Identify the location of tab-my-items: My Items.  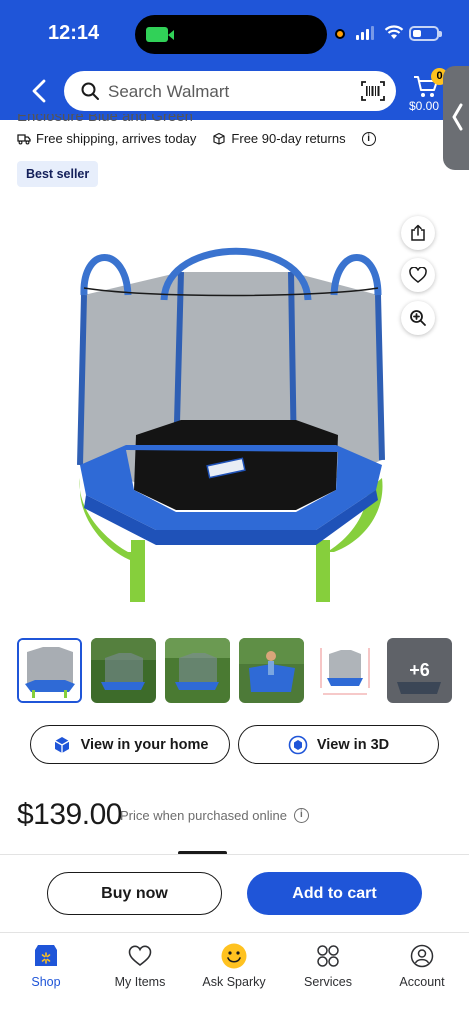
(140, 966).